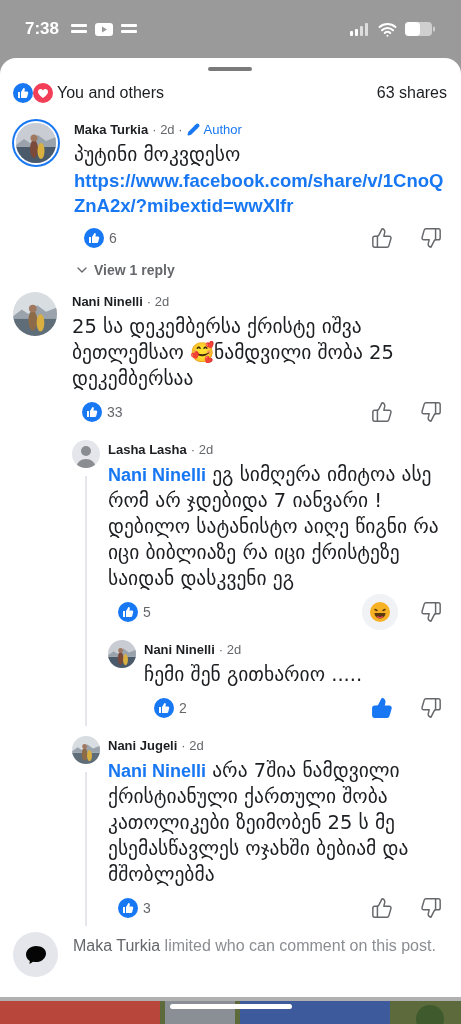 This screenshot has width=461, height=1024. I want to click on shares-count: 63 shares, so click(411, 92).